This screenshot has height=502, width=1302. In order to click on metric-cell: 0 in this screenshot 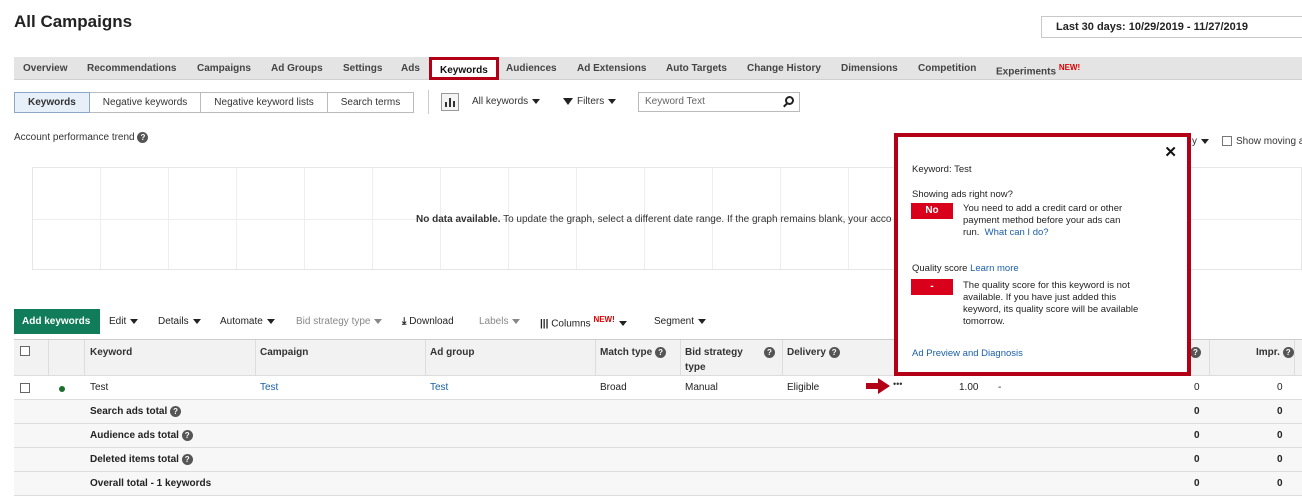, I will do `click(1197, 387)`.